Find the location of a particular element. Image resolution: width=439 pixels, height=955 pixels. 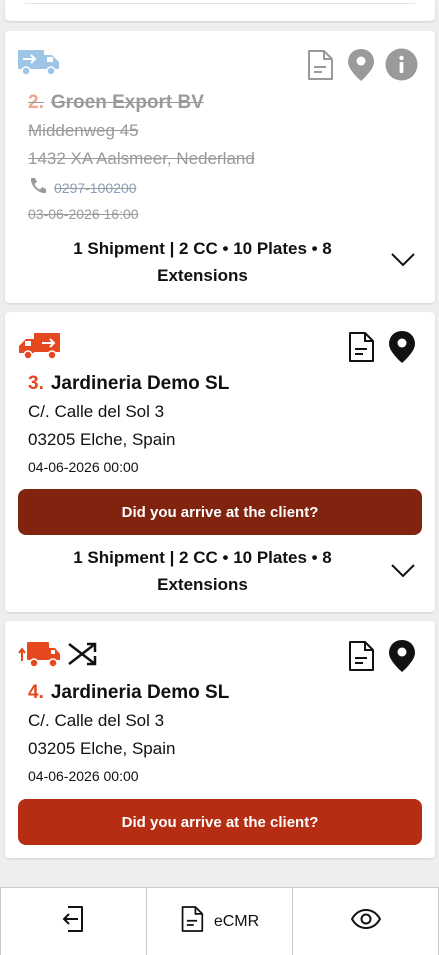

stop-city: 1432 XA Aalsmeer, Nederland is located at coordinates (141, 158).